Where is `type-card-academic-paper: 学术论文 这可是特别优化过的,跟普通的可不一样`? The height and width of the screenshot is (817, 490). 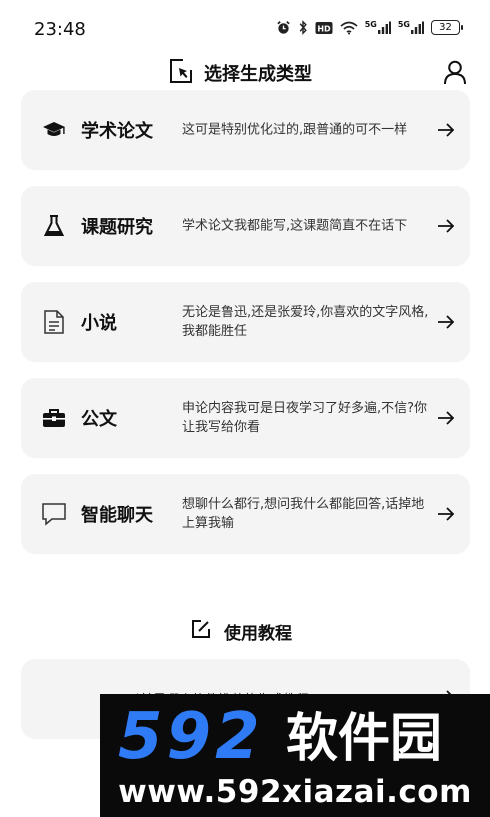 type-card-academic-paper: 学术论文 这可是特别优化过的,跟普通的可不一样 is located at coordinates (245, 130).